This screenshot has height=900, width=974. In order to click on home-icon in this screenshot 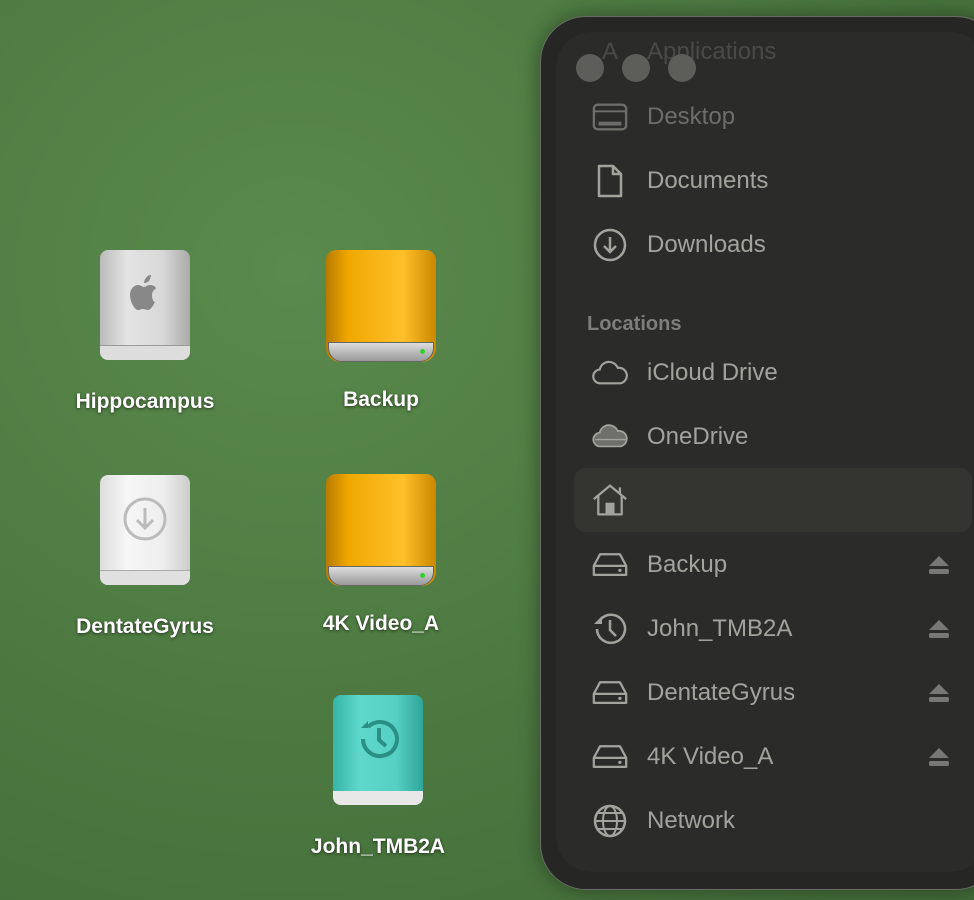, I will do `click(610, 500)`.